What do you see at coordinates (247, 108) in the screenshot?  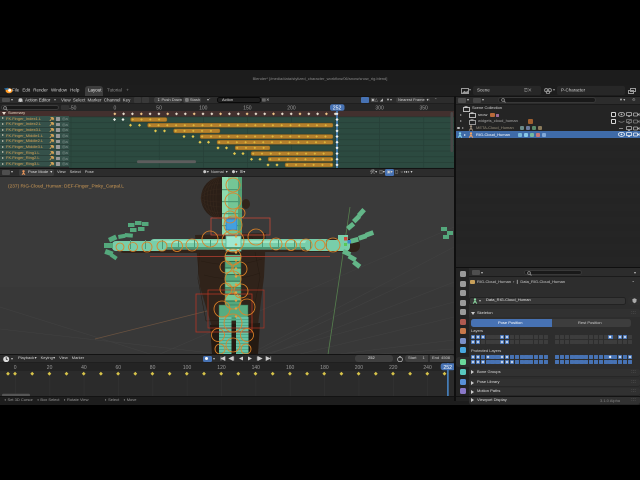 I see `svg-text: 150` at bounding box center [247, 108].